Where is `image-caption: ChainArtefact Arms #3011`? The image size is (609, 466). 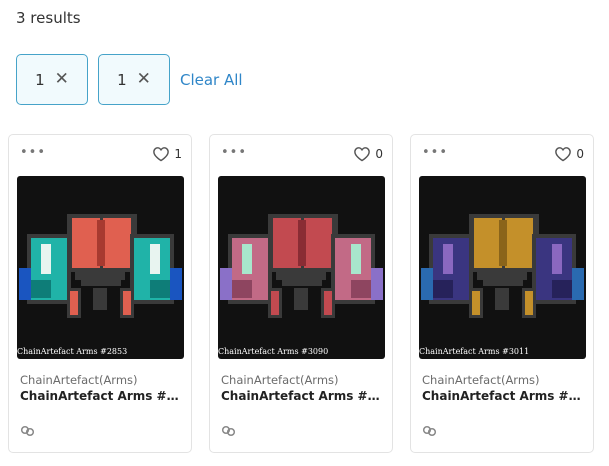
image-caption: ChainArtefact Arms #3011 is located at coordinates (474, 351).